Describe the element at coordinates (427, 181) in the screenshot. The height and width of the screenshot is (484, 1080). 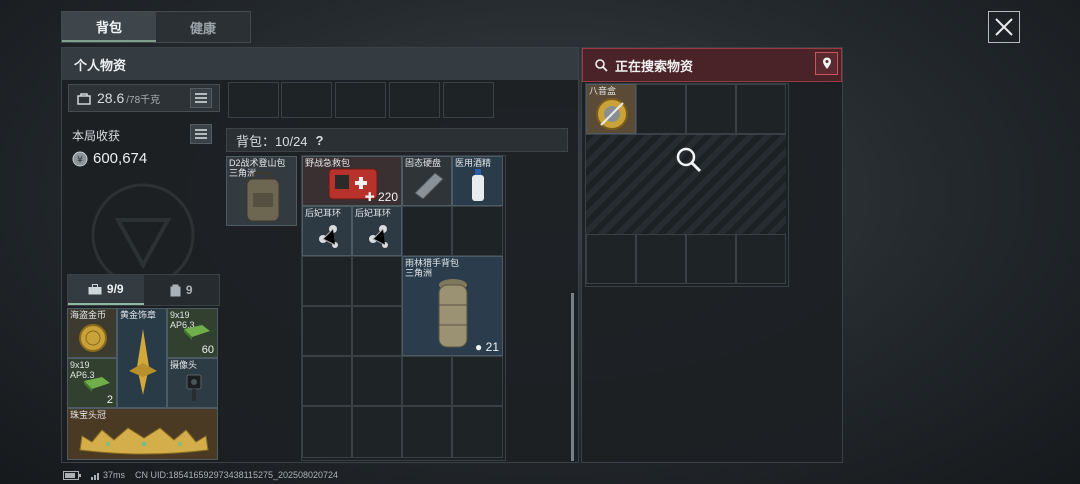
I see `item-ssd: 固态硬盘` at that location.